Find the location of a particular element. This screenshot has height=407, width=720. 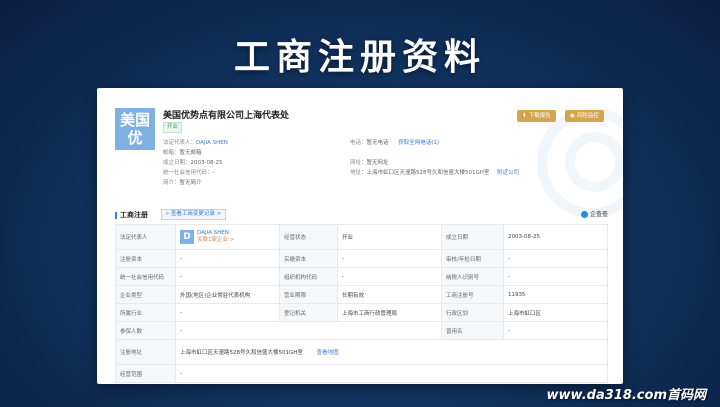

rep-name-link: DAJIA SHEN is located at coordinates (213, 233).